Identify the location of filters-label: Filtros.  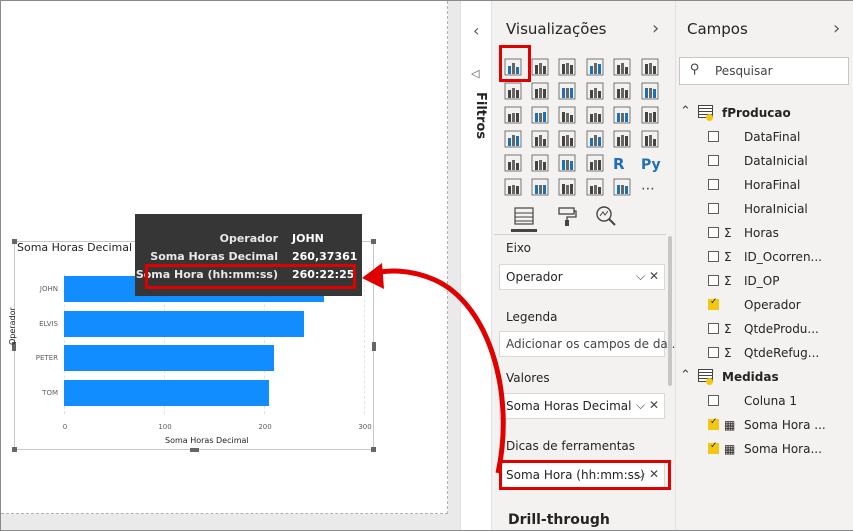
(480, 115).